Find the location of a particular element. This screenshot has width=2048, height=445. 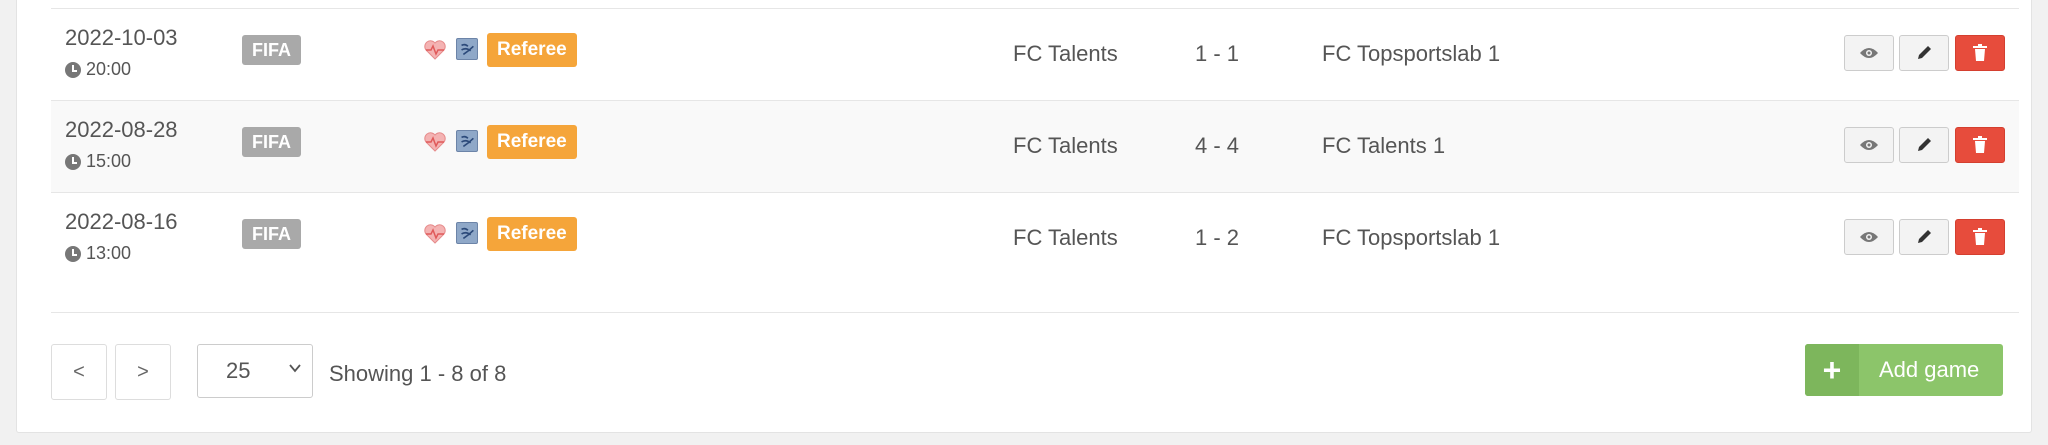

game-score: 4 - 4 is located at coordinates (1217, 145).